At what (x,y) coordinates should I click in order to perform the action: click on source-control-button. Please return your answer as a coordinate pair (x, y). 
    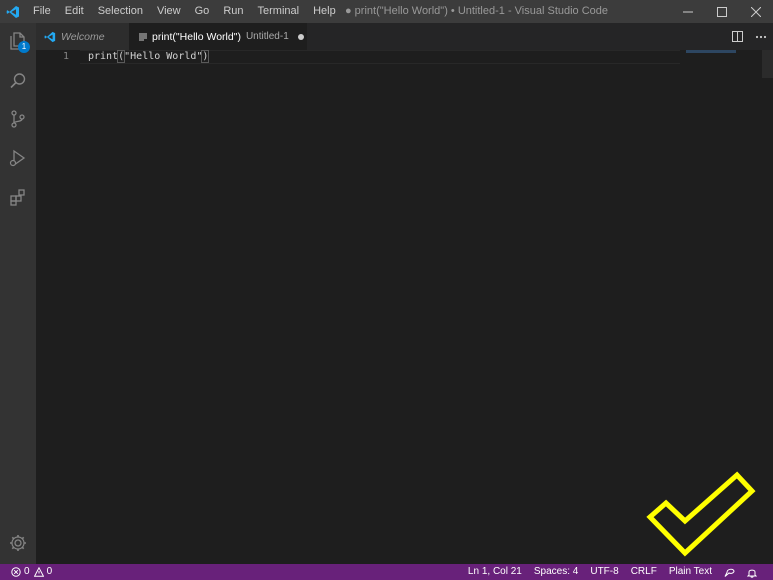
    Looking at the image, I should click on (18, 119).